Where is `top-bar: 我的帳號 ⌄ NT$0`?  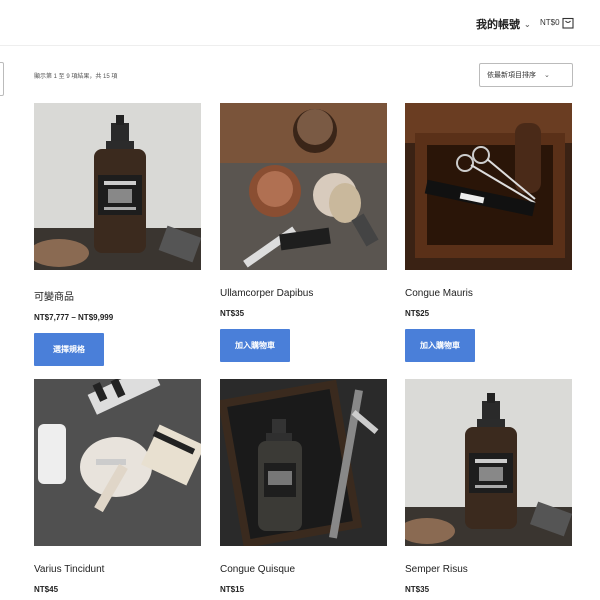 top-bar: 我的帳號 ⌄ NT$0 is located at coordinates (300, 23).